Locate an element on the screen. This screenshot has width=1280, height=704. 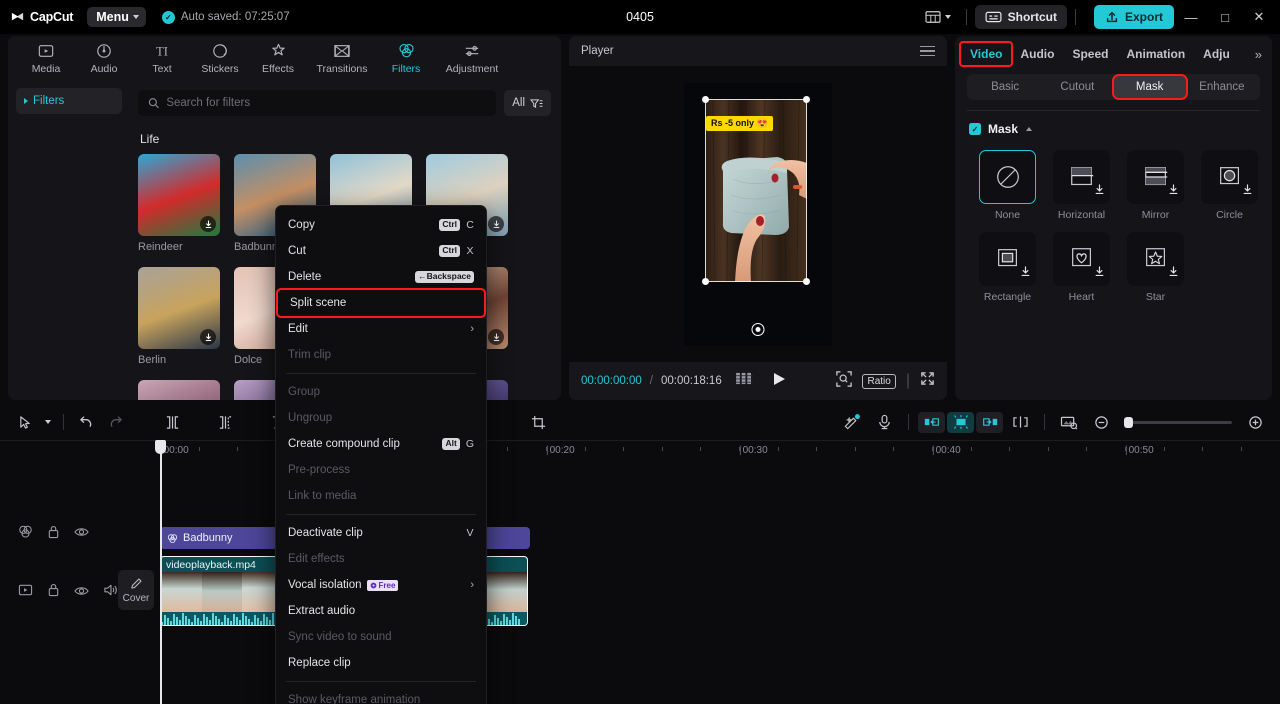
mode-item-text: TI Text is located at coordinates (162, 58).